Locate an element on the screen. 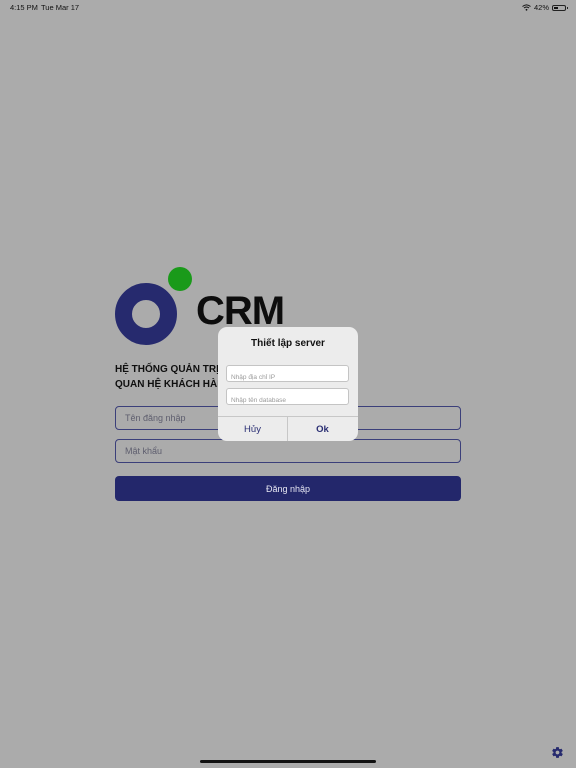 This screenshot has height=768, width=576. logo-mark is located at coordinates (153, 306).